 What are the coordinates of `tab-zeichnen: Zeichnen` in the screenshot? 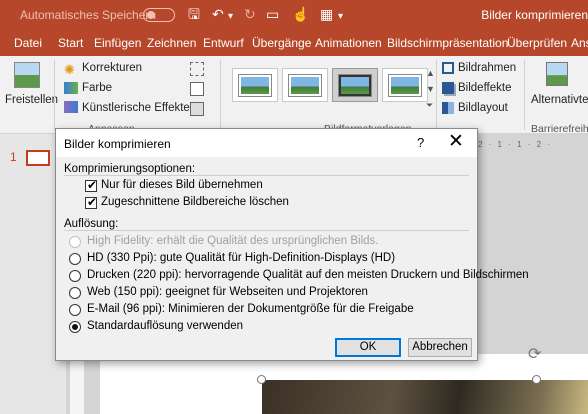 It's located at (171, 43).